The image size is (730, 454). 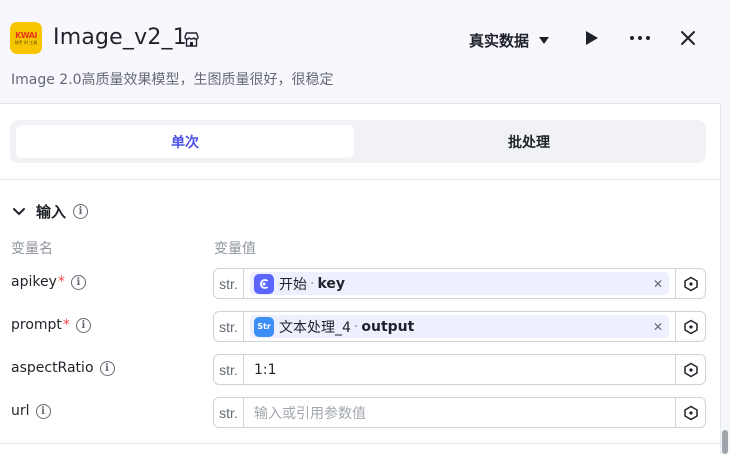 I want to click on param-value: 1:1, so click(x=263, y=370).